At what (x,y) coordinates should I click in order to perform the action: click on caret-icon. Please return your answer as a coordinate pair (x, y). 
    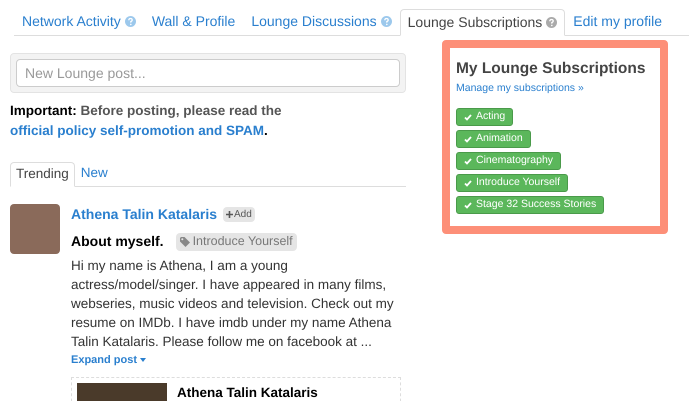
    Looking at the image, I should click on (143, 360).